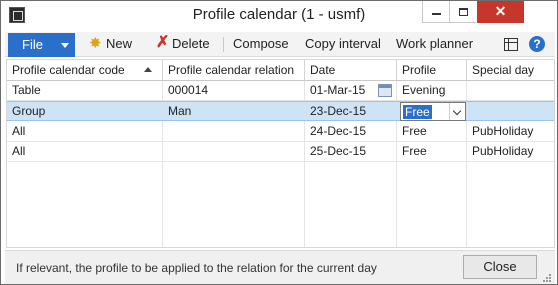  I want to click on help-icon: ?, so click(537, 44).